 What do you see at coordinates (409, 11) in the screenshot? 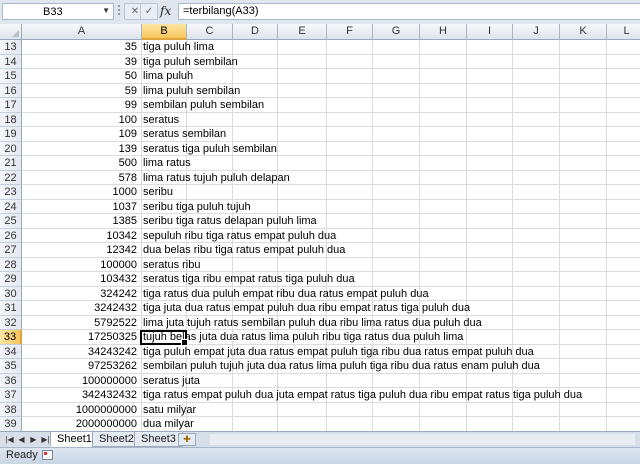
I see `formula-input: =terbilang(A33)` at bounding box center [409, 11].